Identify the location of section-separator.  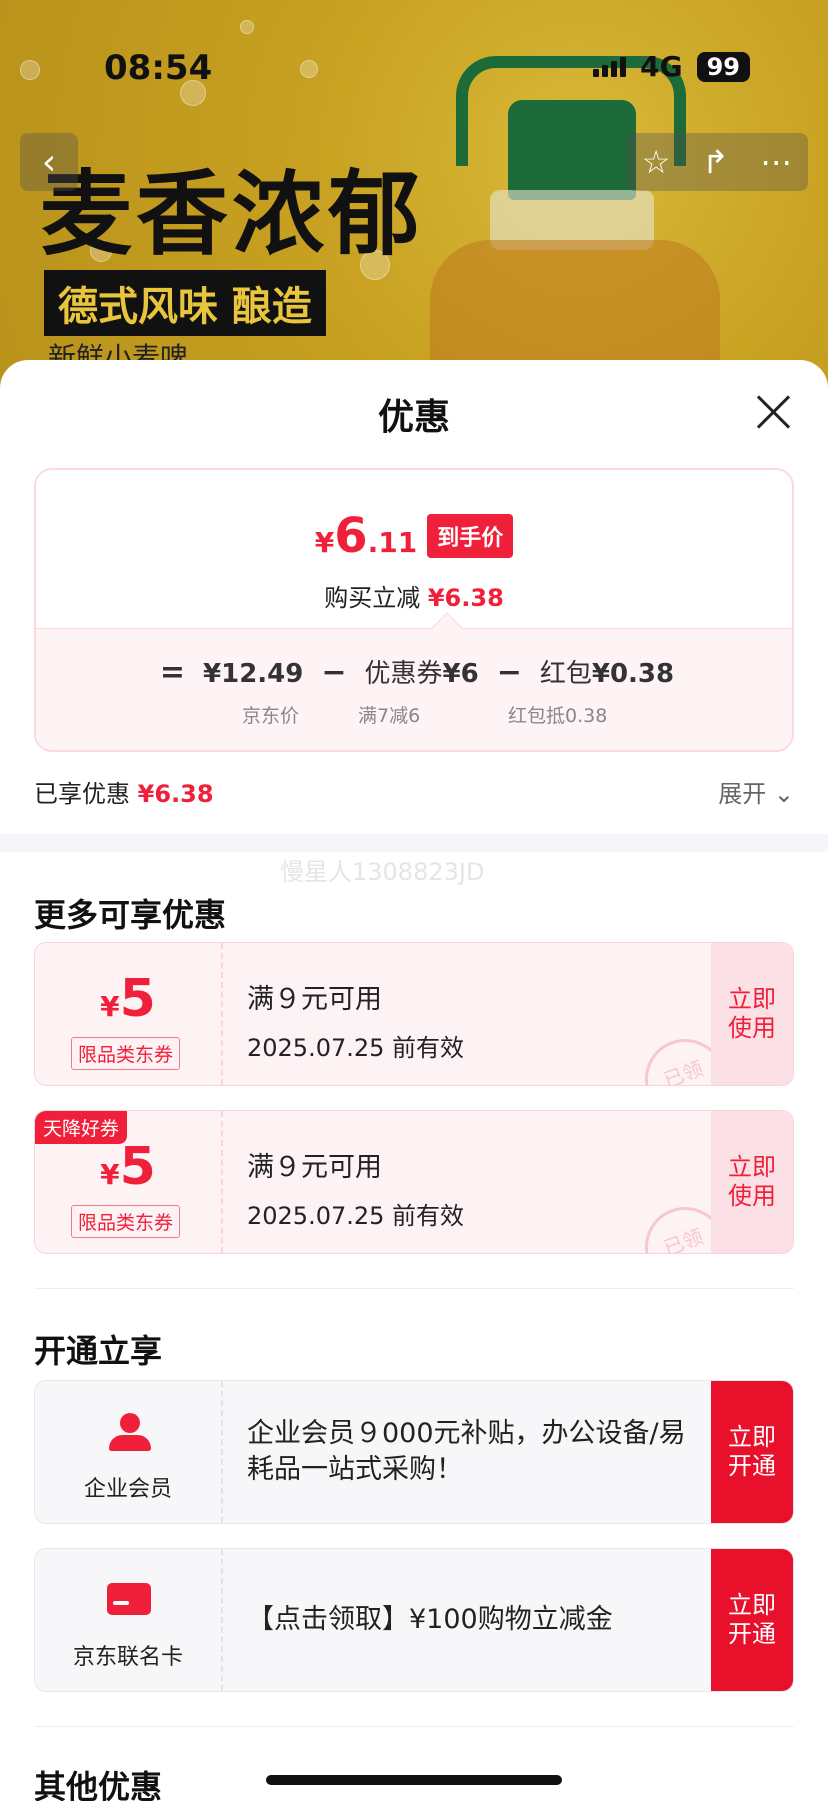
(414, 843).